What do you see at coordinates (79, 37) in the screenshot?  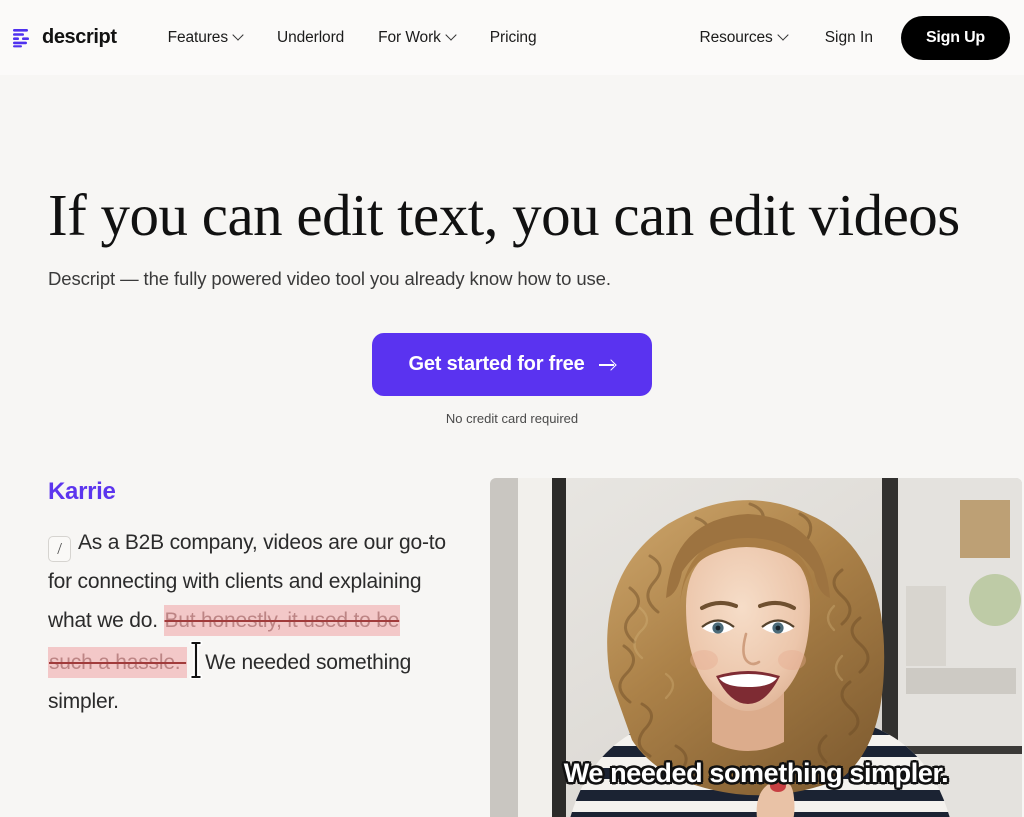 I see `logo-wordmark: descript` at bounding box center [79, 37].